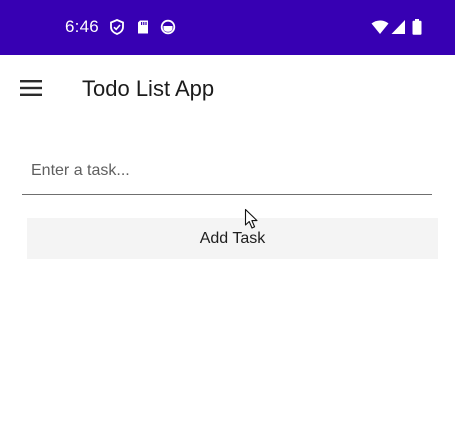 The image size is (455, 431). Describe the element at coordinates (380, 27) in the screenshot. I see `wifi-icon` at that location.